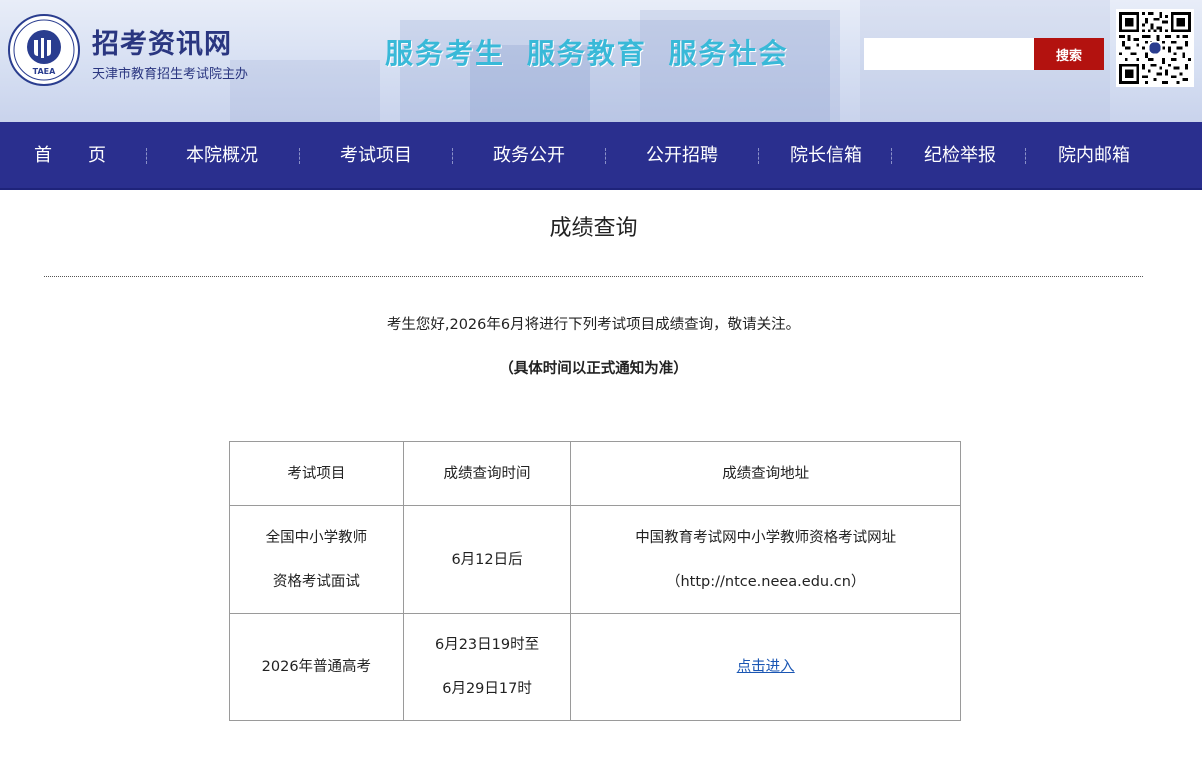  I want to click on notice-text: 考生您好,2026年6月将进行下列考试项目成绩查询，敬请关注。, so click(593, 325).